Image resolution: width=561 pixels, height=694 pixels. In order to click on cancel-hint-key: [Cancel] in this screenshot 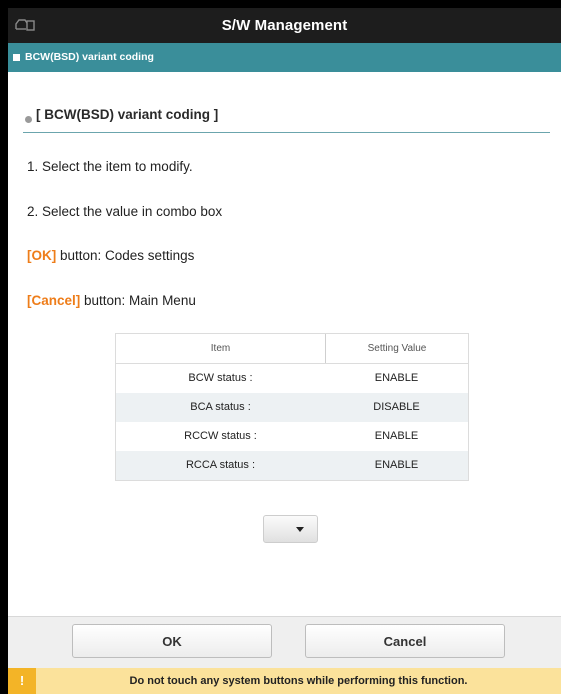, I will do `click(54, 300)`.